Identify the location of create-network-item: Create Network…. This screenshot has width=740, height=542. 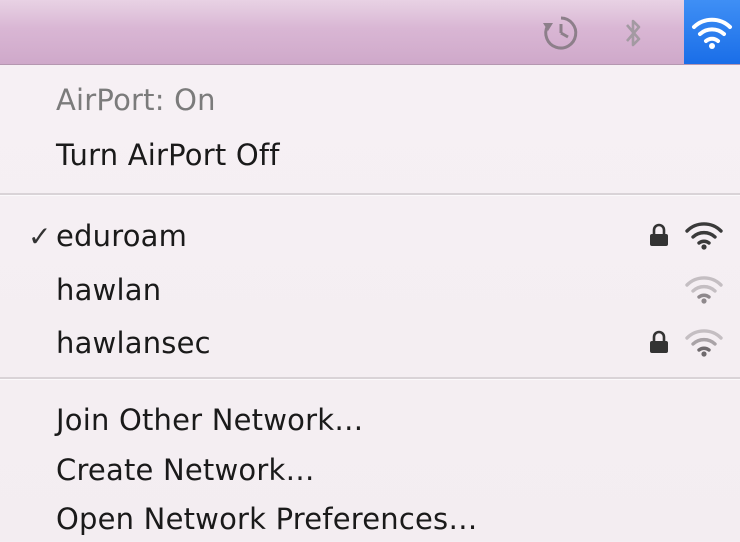
(370, 470).